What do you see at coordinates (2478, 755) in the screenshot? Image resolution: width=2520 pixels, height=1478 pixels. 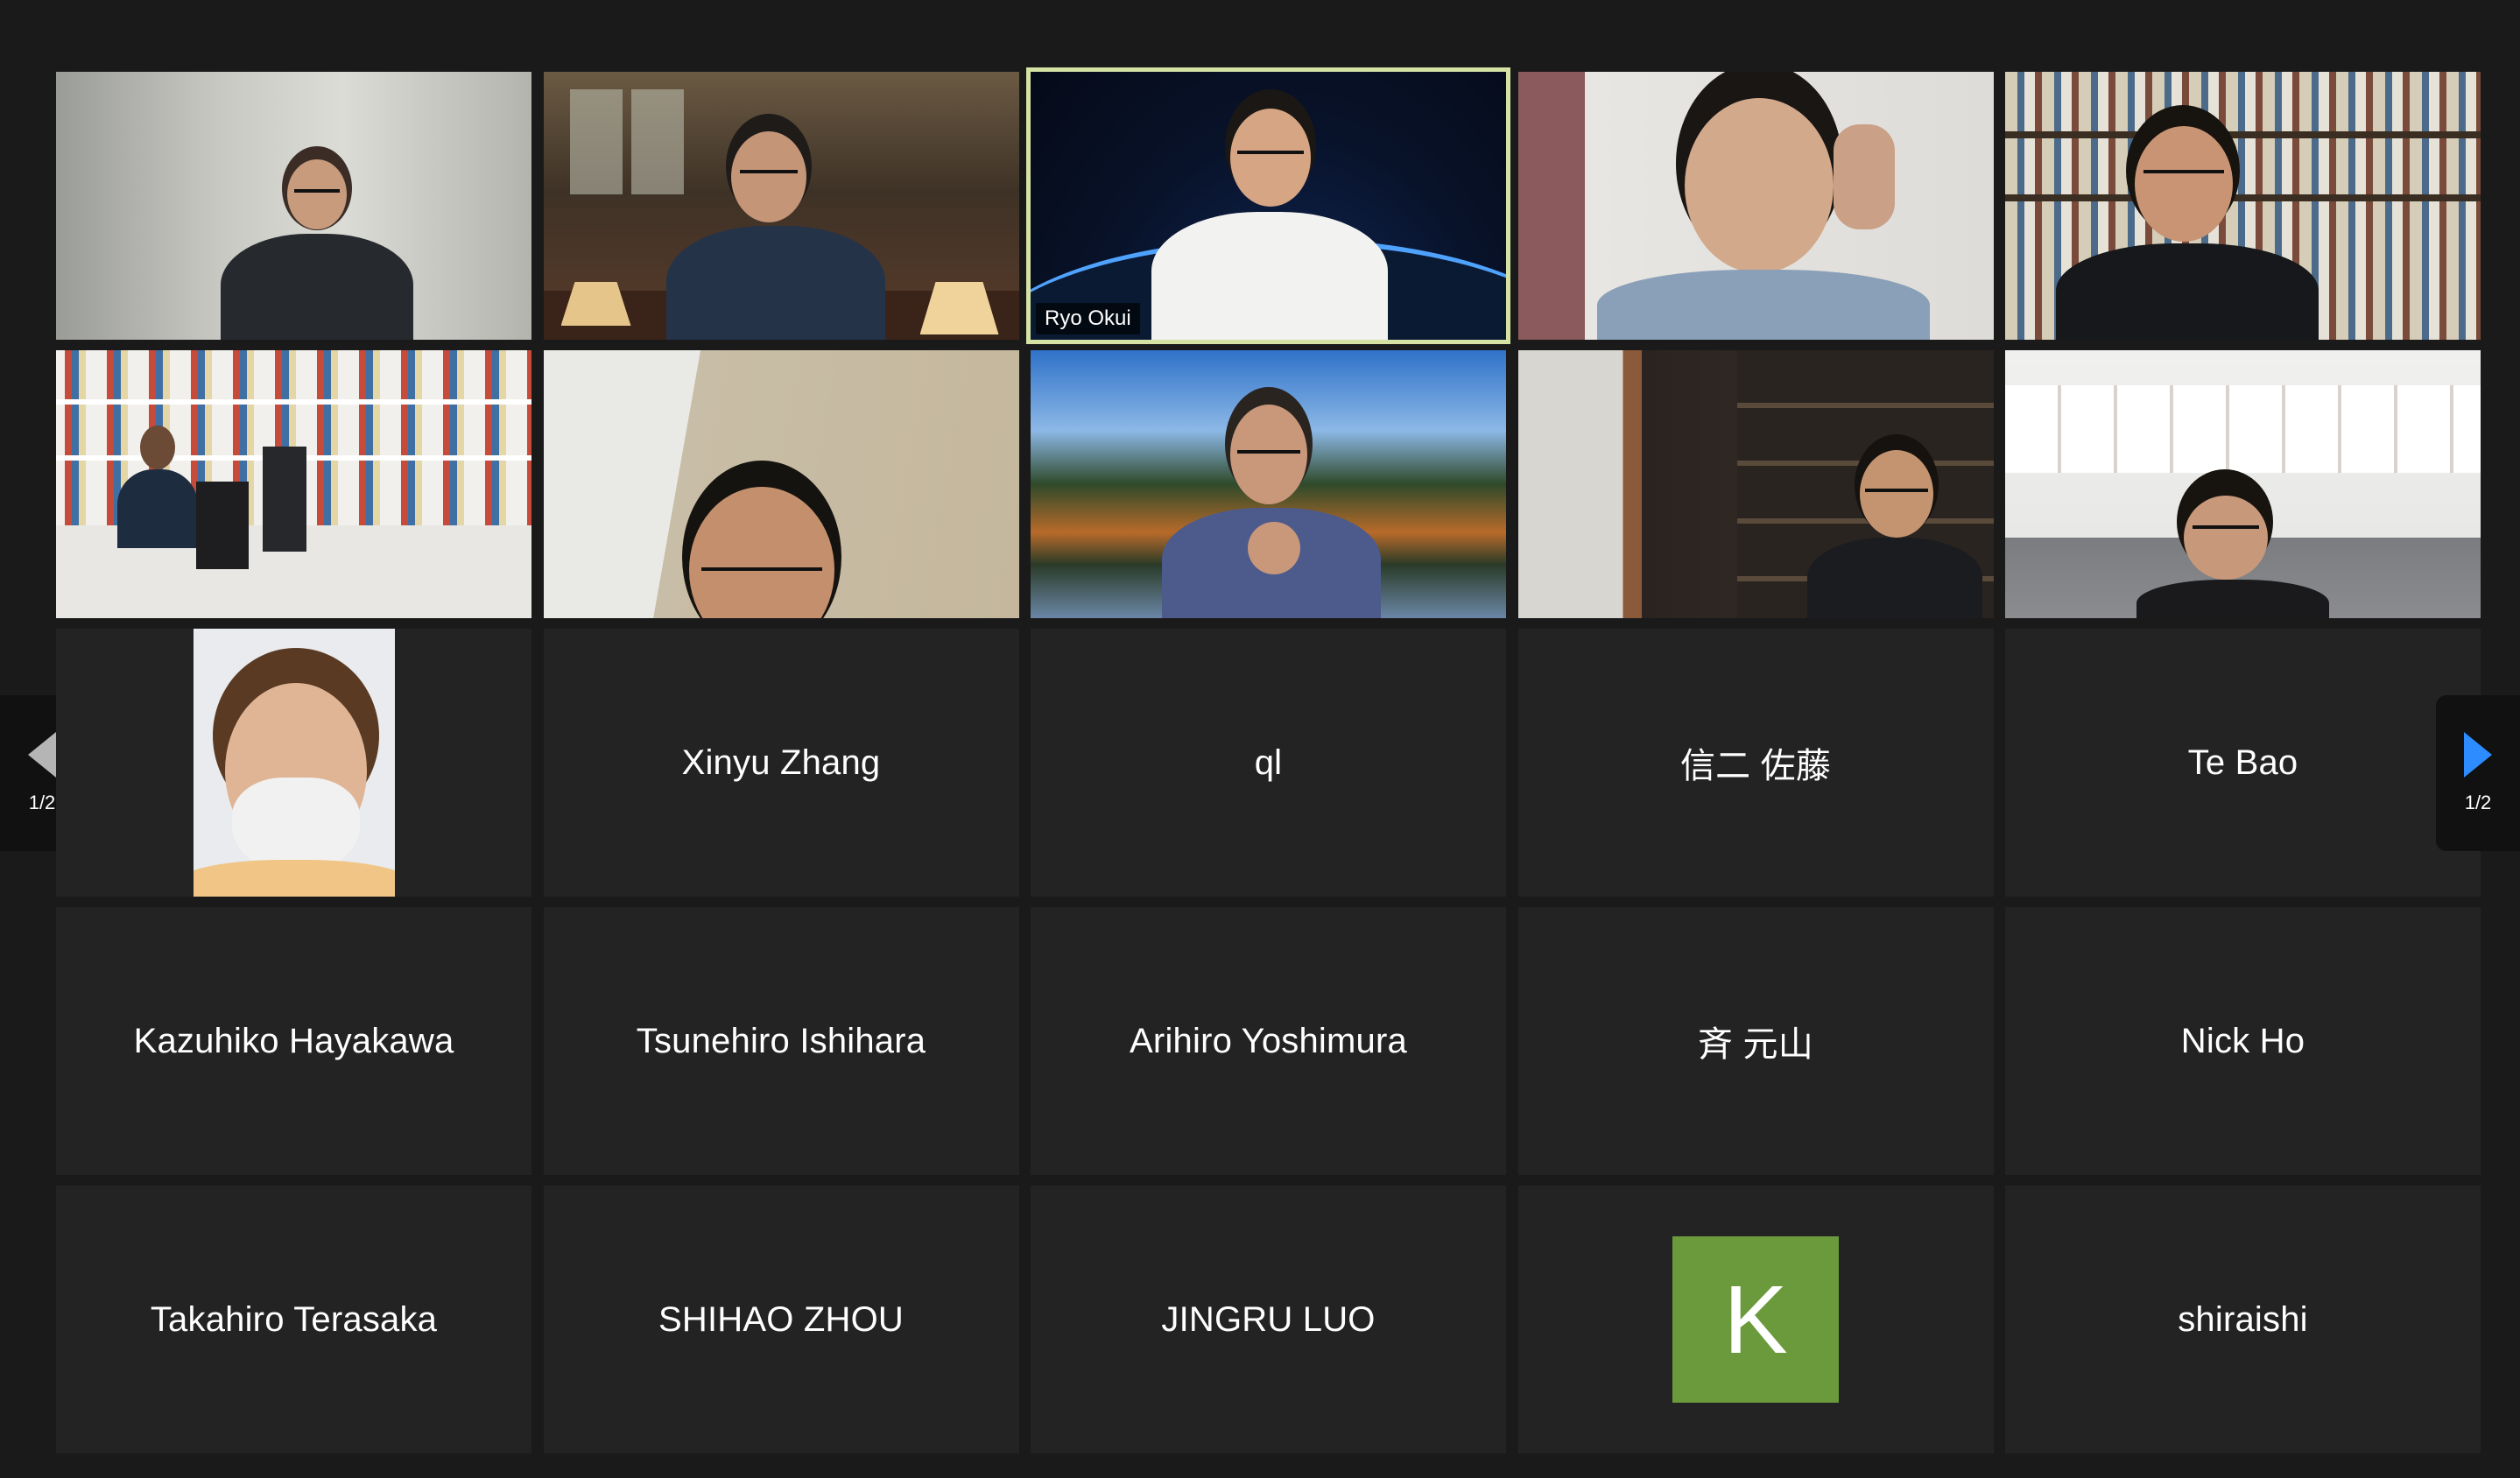 I see `chevron-right-icon` at bounding box center [2478, 755].